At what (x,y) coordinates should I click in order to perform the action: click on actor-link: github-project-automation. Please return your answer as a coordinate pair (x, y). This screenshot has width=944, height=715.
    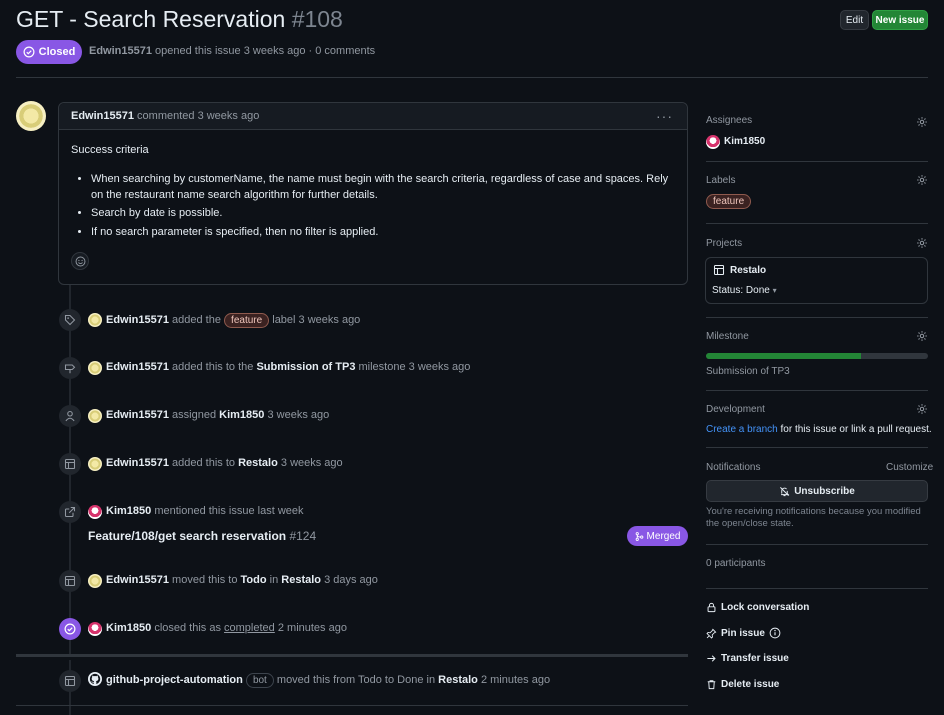
    Looking at the image, I should click on (174, 680).